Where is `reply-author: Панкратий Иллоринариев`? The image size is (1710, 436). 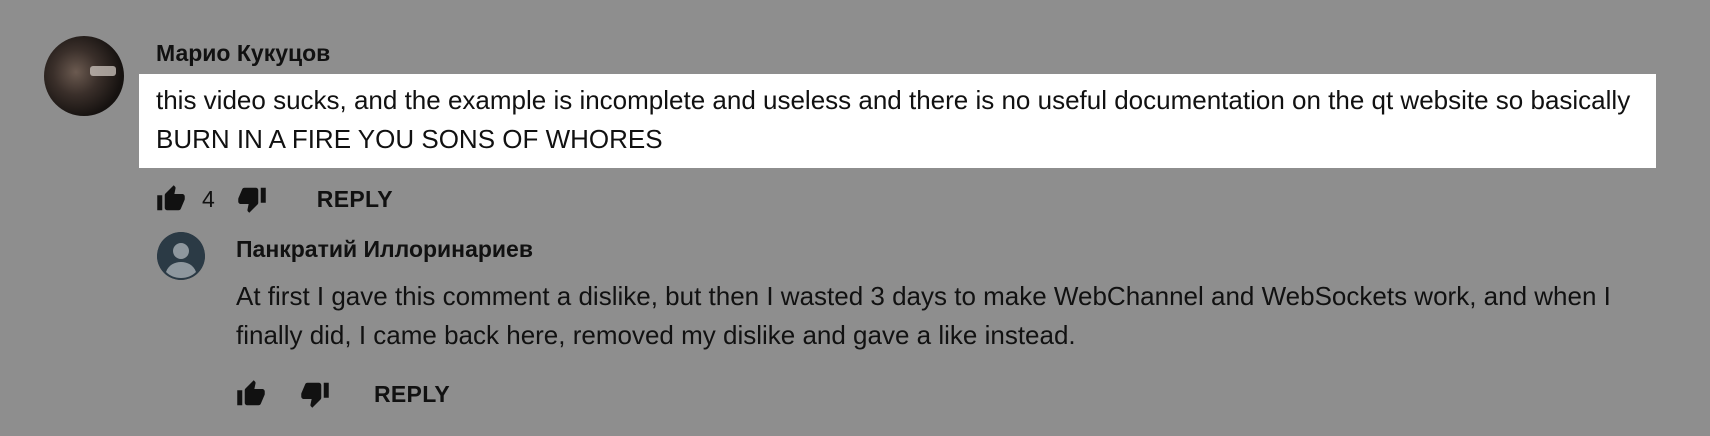
reply-author: Панкратий Иллоринариев is located at coordinates (384, 249).